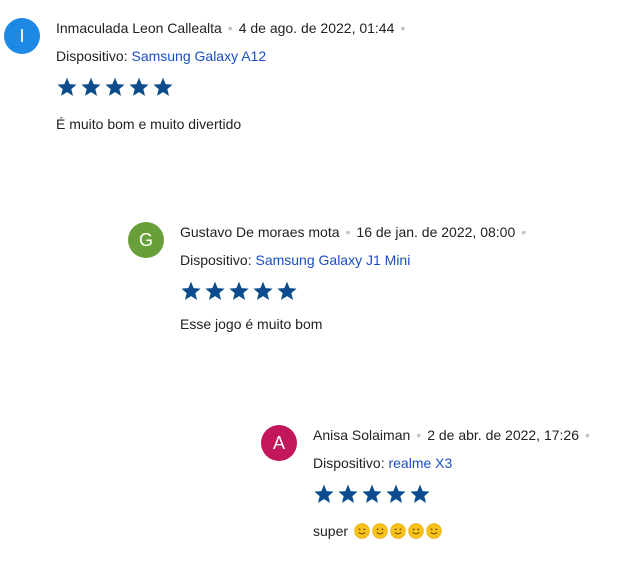 The height and width of the screenshot is (570, 630). Describe the element at coordinates (316, 28) in the screenshot. I see `review-date: 4 de ago. de 2022, 01:44` at that location.